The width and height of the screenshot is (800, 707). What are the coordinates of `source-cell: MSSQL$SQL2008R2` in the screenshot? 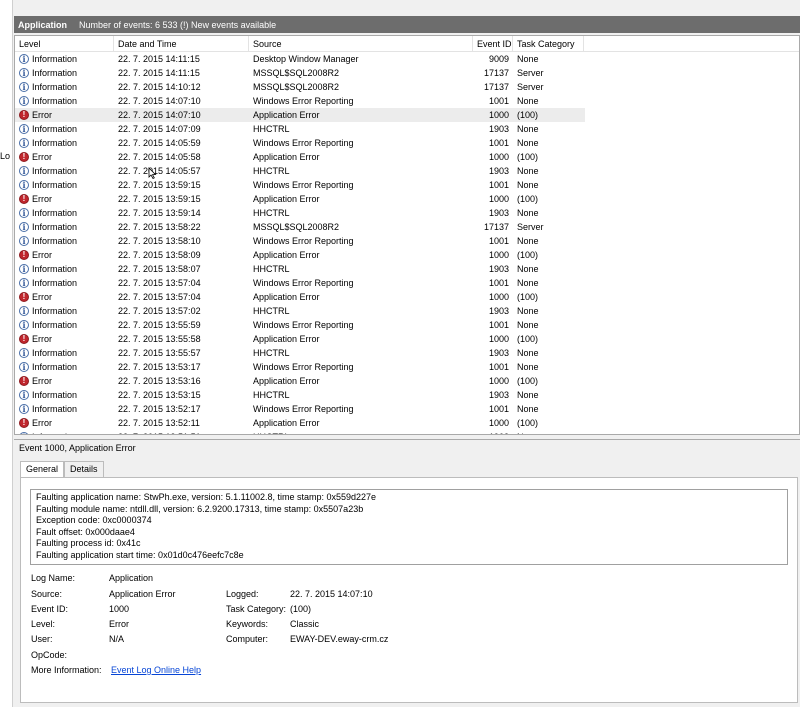 It's located at (296, 87).